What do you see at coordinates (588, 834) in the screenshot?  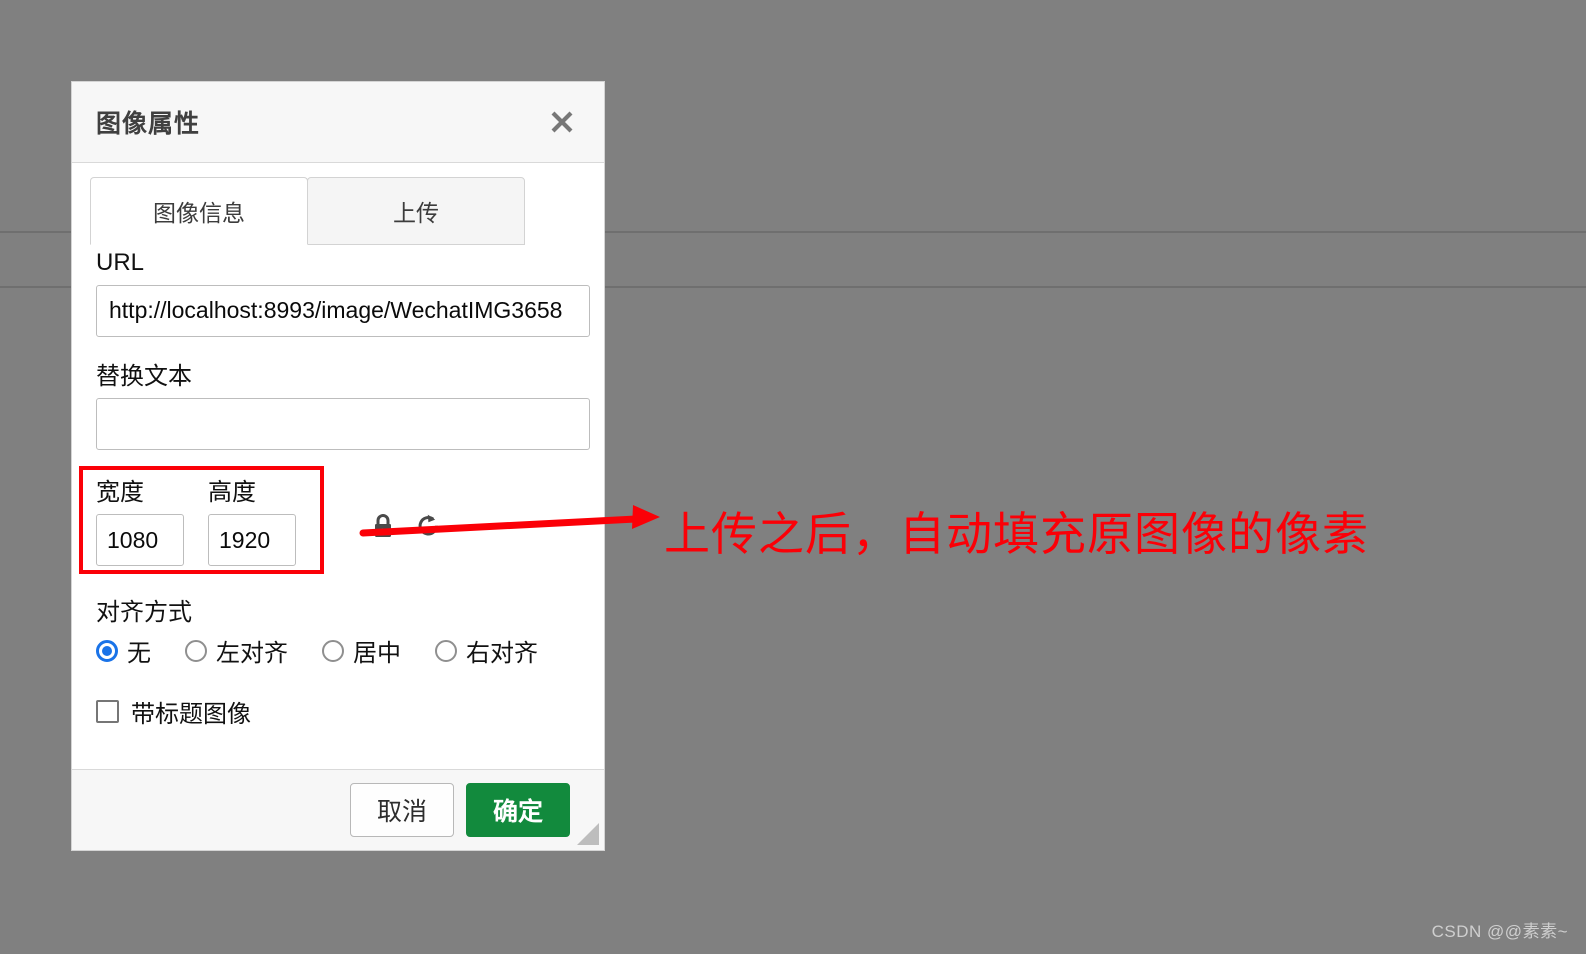 I see `resize-grip-icon` at bounding box center [588, 834].